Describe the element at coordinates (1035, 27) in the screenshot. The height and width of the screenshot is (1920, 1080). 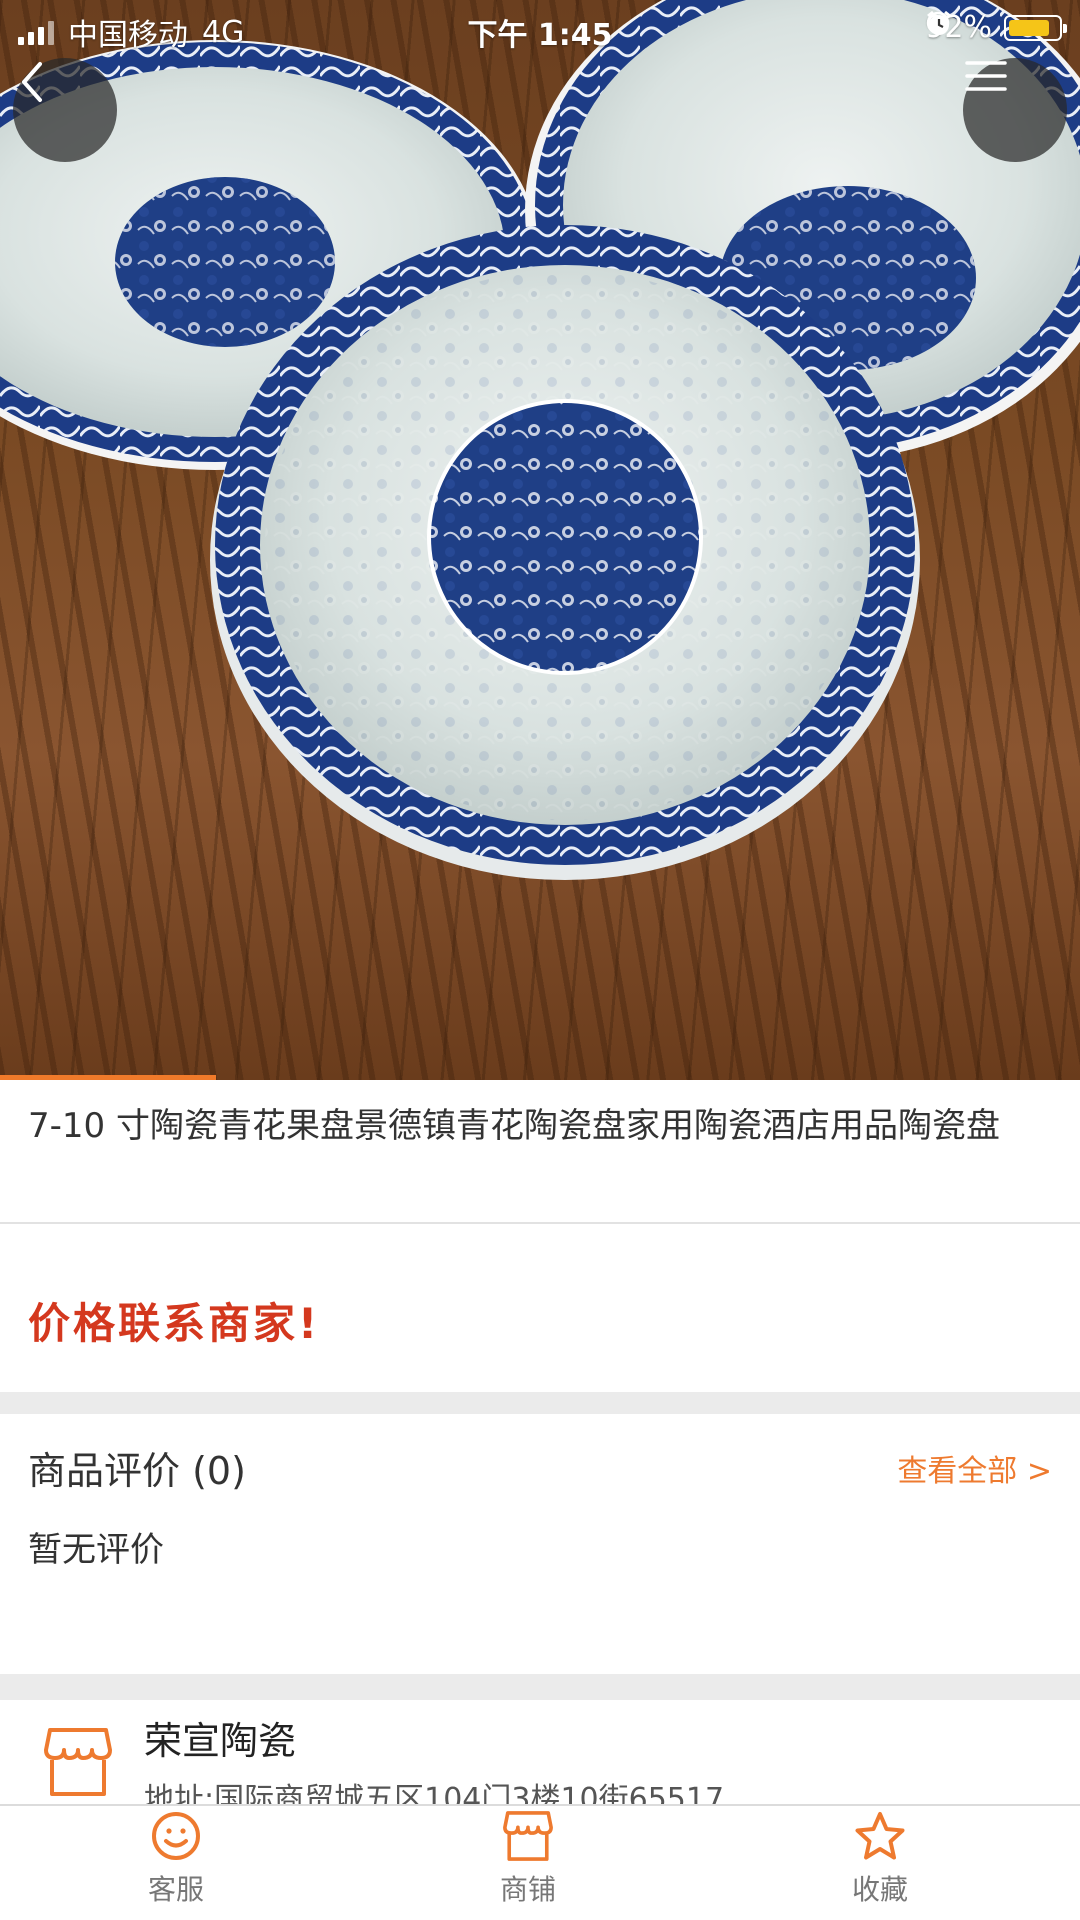
I see `battery-icon` at that location.